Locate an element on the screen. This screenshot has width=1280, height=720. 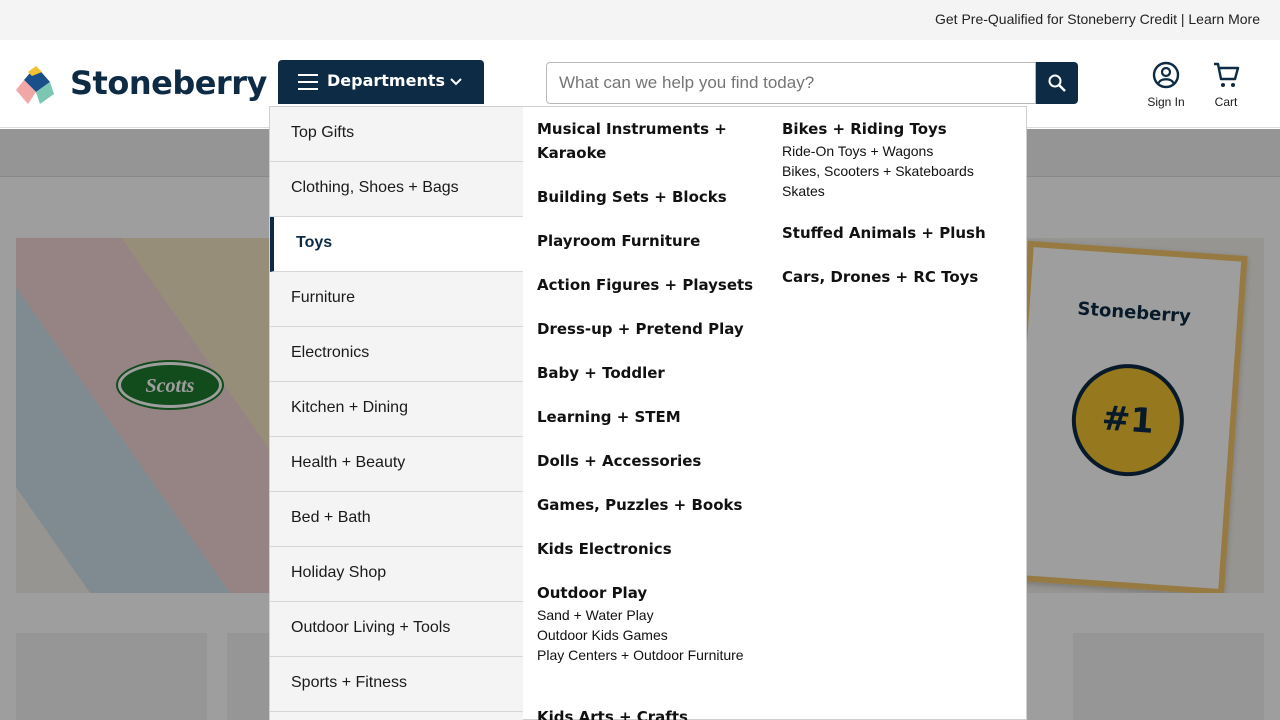
subcategory-link: Skates is located at coordinates (894, 191).